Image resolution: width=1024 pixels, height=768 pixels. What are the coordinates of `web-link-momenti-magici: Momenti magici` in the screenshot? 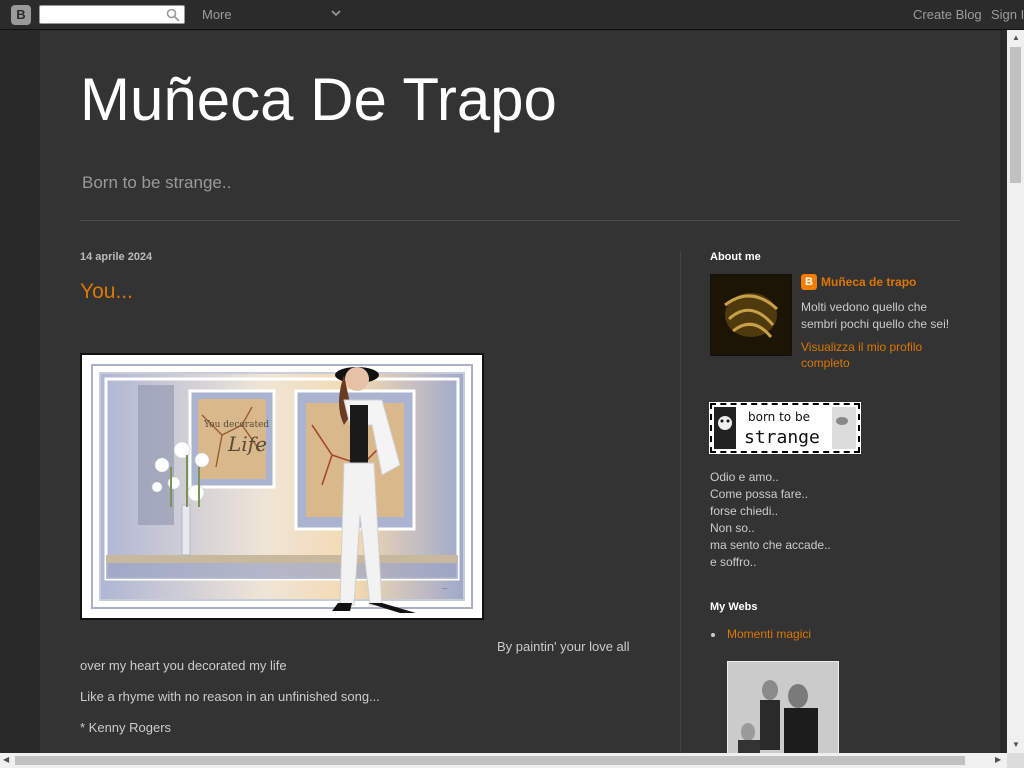 It's located at (760, 634).